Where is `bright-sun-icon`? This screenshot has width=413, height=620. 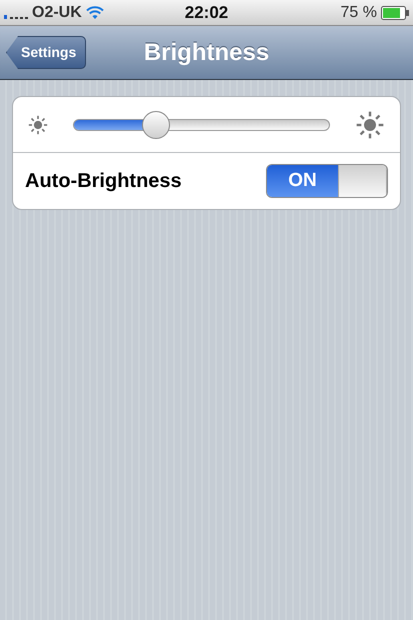 bright-sun-icon is located at coordinates (370, 124).